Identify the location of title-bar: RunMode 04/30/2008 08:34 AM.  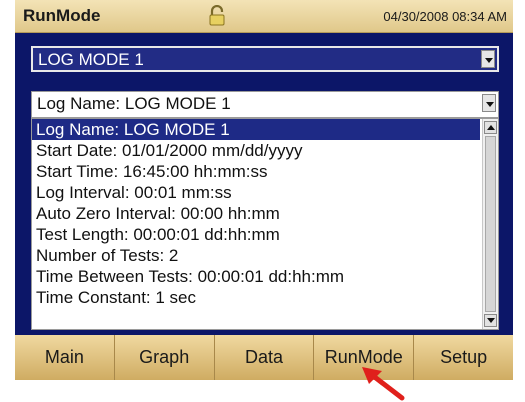
(264, 16).